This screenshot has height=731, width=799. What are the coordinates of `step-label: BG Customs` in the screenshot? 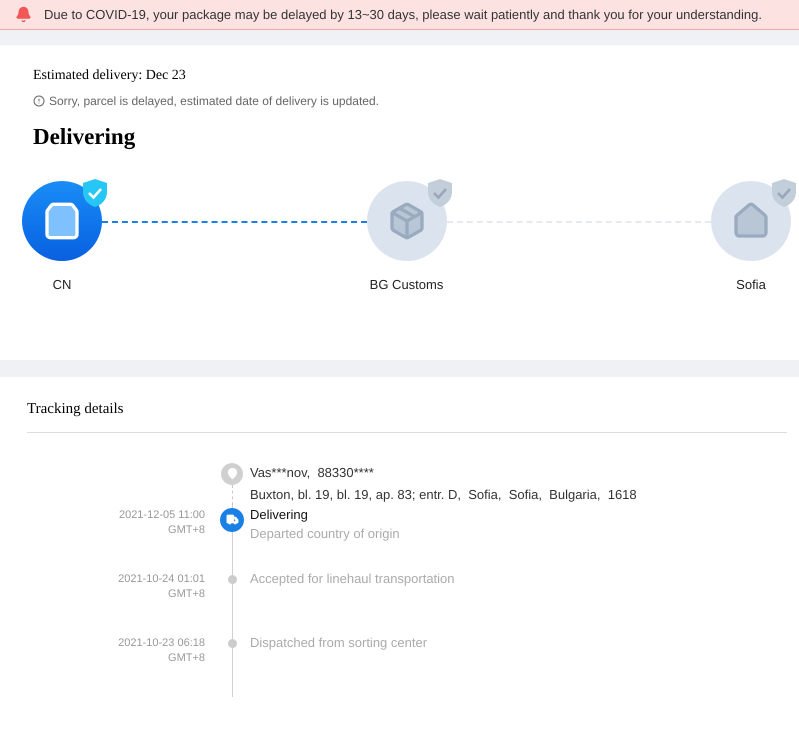 It's located at (407, 285).